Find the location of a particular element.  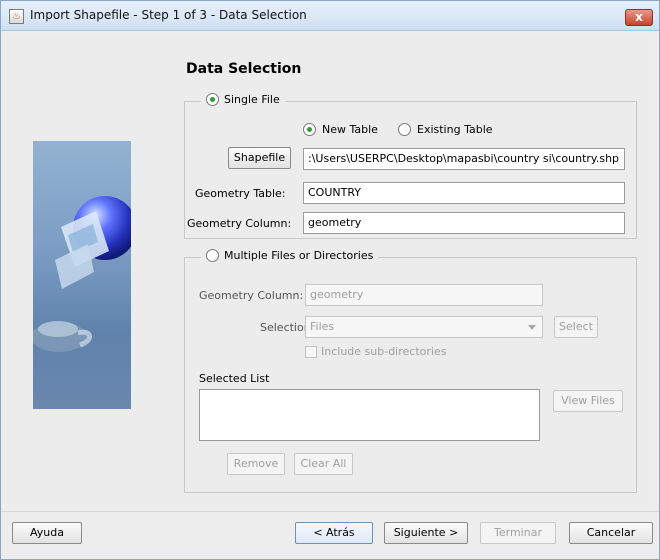

select-button: Select is located at coordinates (576, 327).